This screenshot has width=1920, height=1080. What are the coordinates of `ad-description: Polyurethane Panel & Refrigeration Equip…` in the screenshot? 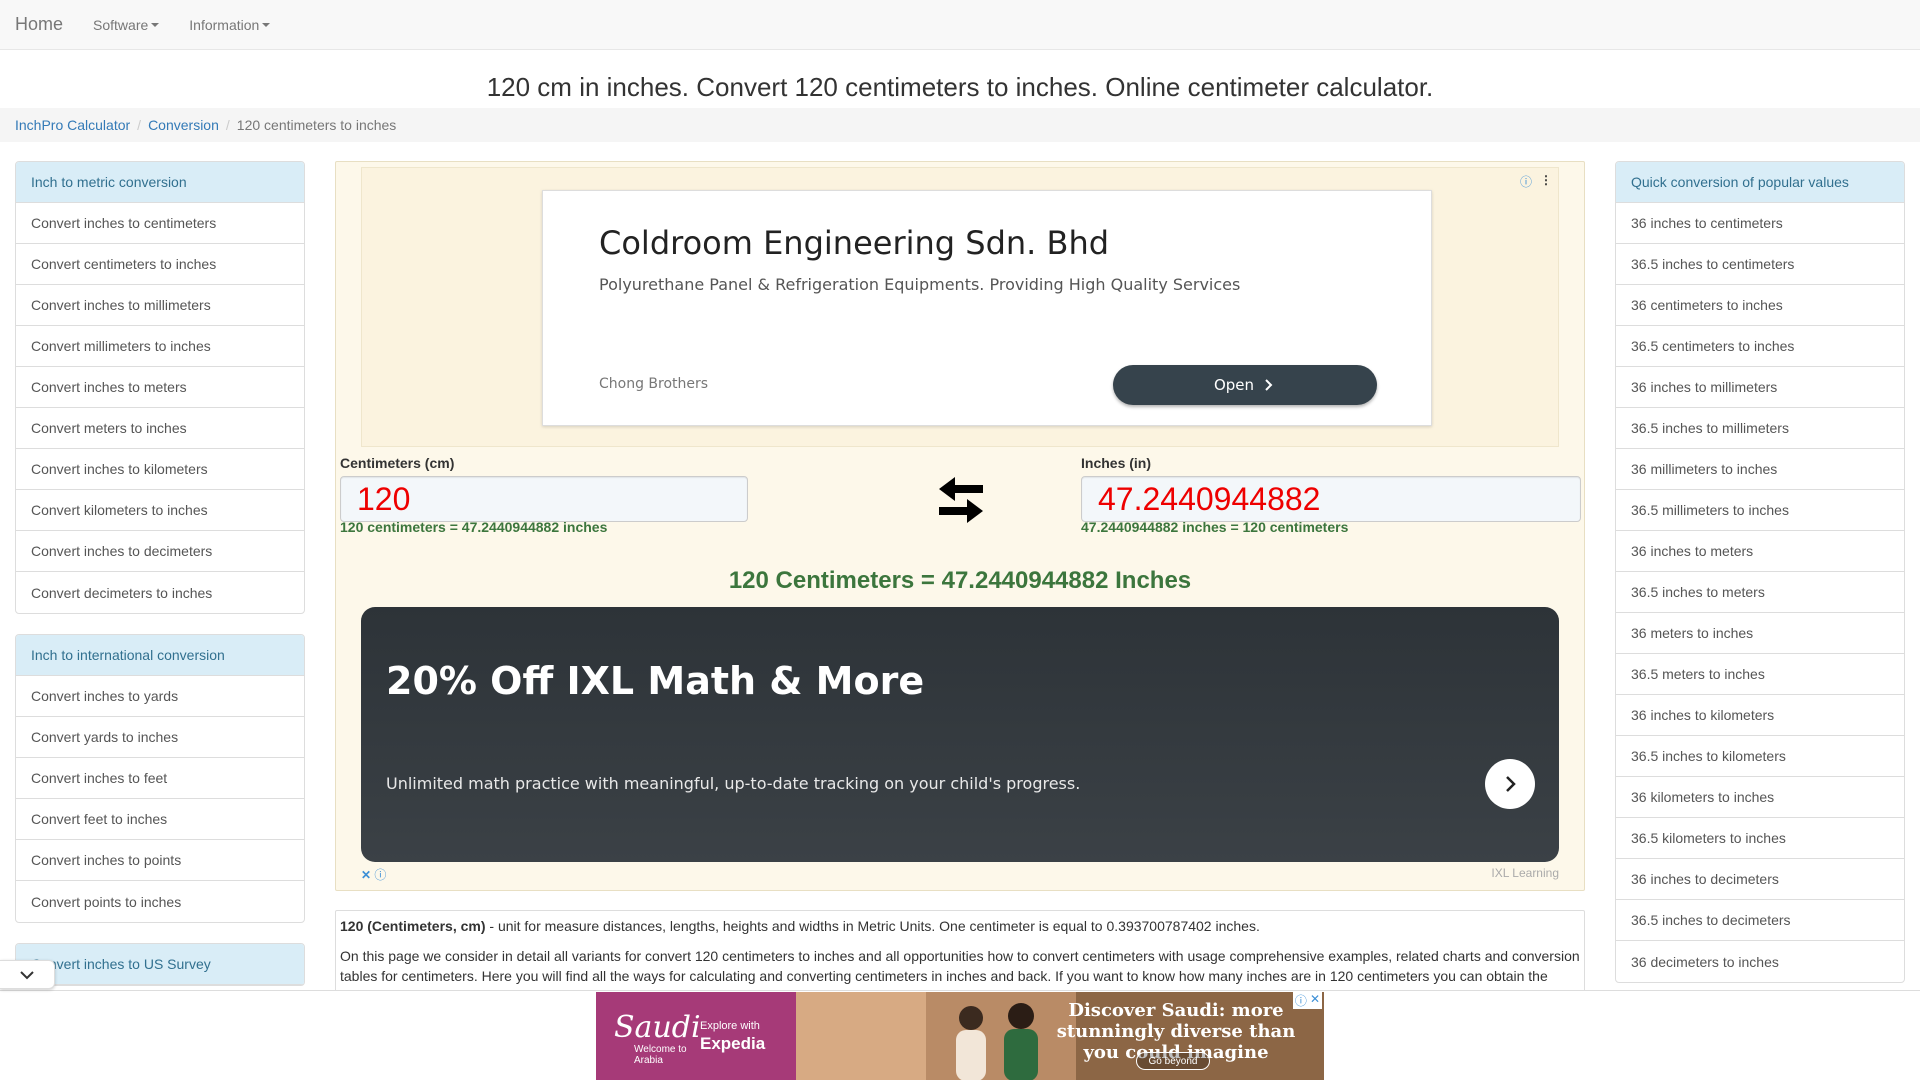 It's located at (920, 284).